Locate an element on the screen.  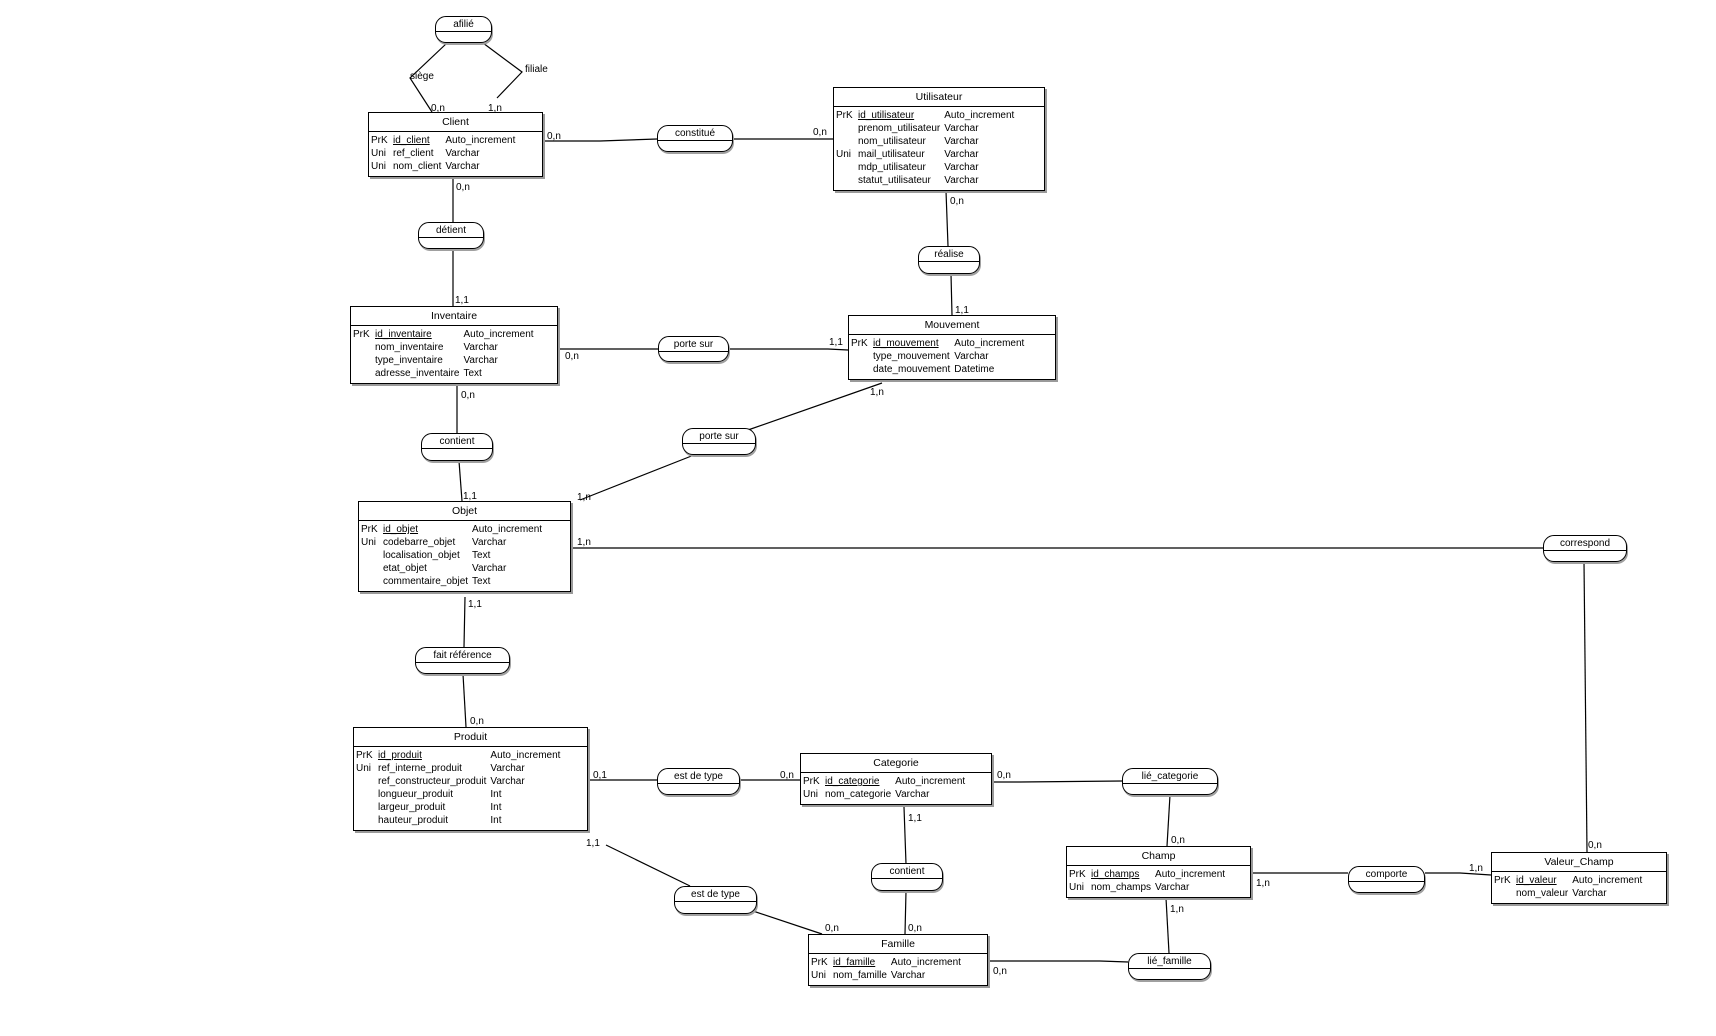
attribute-name: commentaire_objet is located at coordinates (427, 581).